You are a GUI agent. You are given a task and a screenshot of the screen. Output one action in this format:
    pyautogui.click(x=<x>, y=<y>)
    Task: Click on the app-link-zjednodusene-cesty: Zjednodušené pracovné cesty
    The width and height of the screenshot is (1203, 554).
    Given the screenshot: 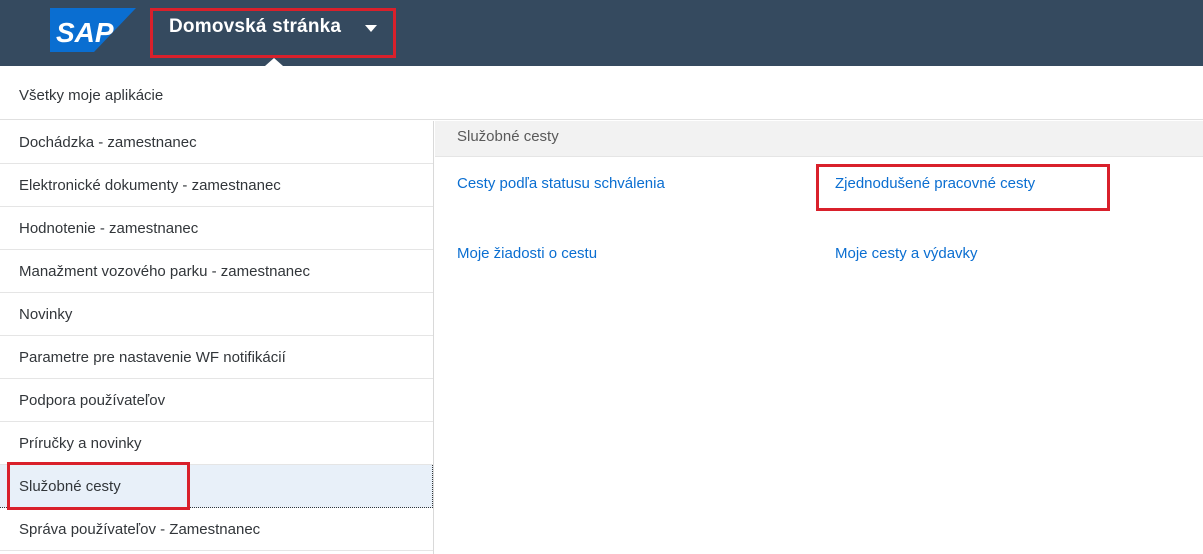 What is the action you would take?
    pyautogui.click(x=935, y=183)
    